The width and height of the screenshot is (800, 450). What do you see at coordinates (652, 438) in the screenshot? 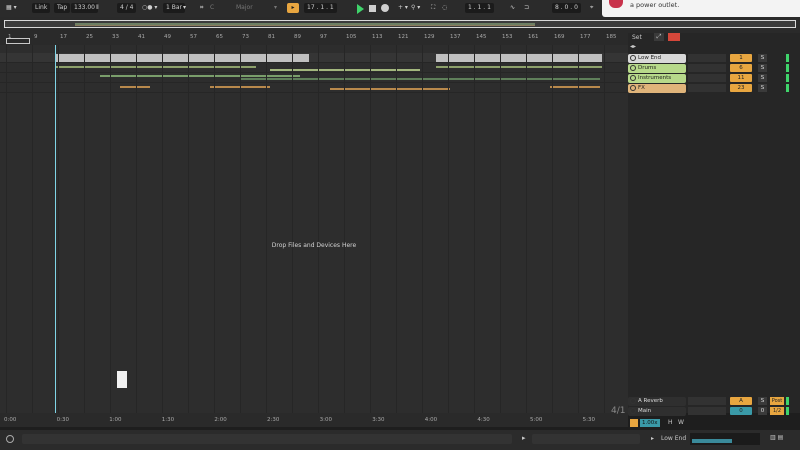
I see `status-arrow-icon: ▸` at bounding box center [652, 438].